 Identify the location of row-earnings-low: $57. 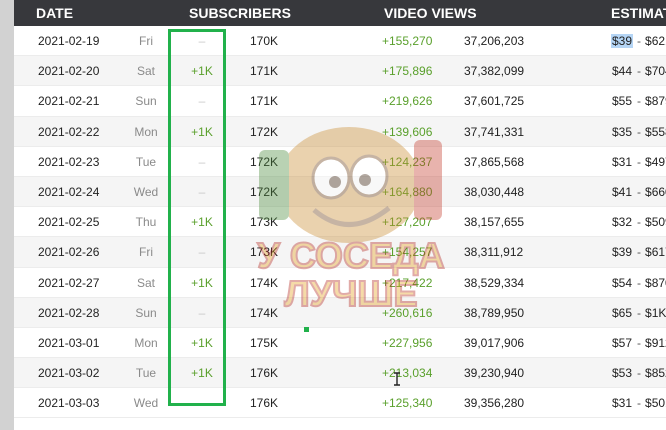
(622, 342).